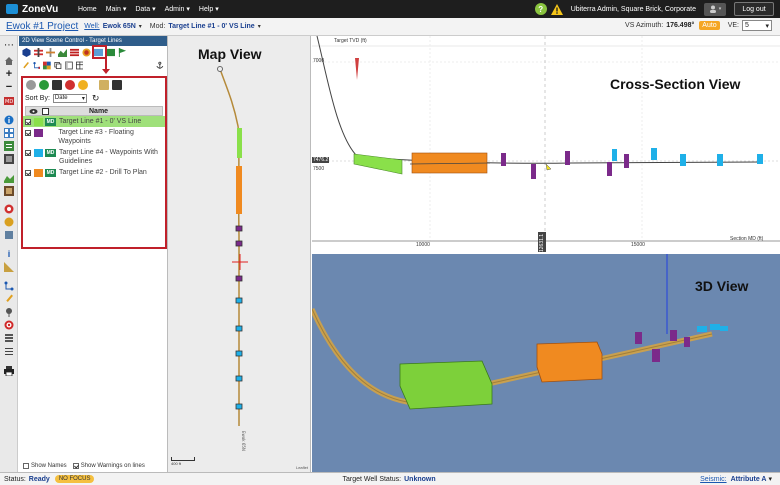 This screenshot has height=485, width=780. What do you see at coordinates (26, 52) in the screenshot?
I see `well-hex-icon` at bounding box center [26, 52].